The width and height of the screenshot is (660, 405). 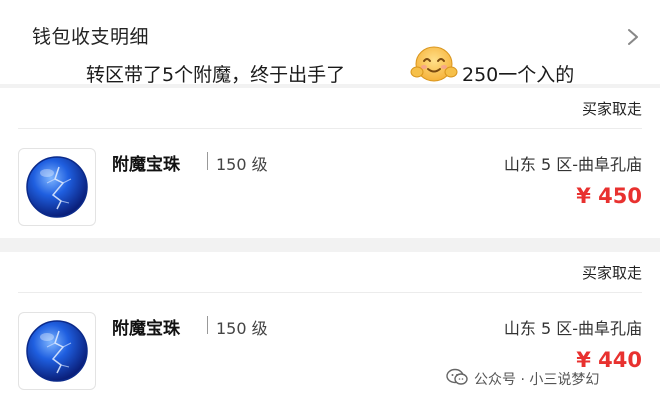 What do you see at coordinates (609, 196) in the screenshot?
I see `item-price: ¥ 450` at bounding box center [609, 196].